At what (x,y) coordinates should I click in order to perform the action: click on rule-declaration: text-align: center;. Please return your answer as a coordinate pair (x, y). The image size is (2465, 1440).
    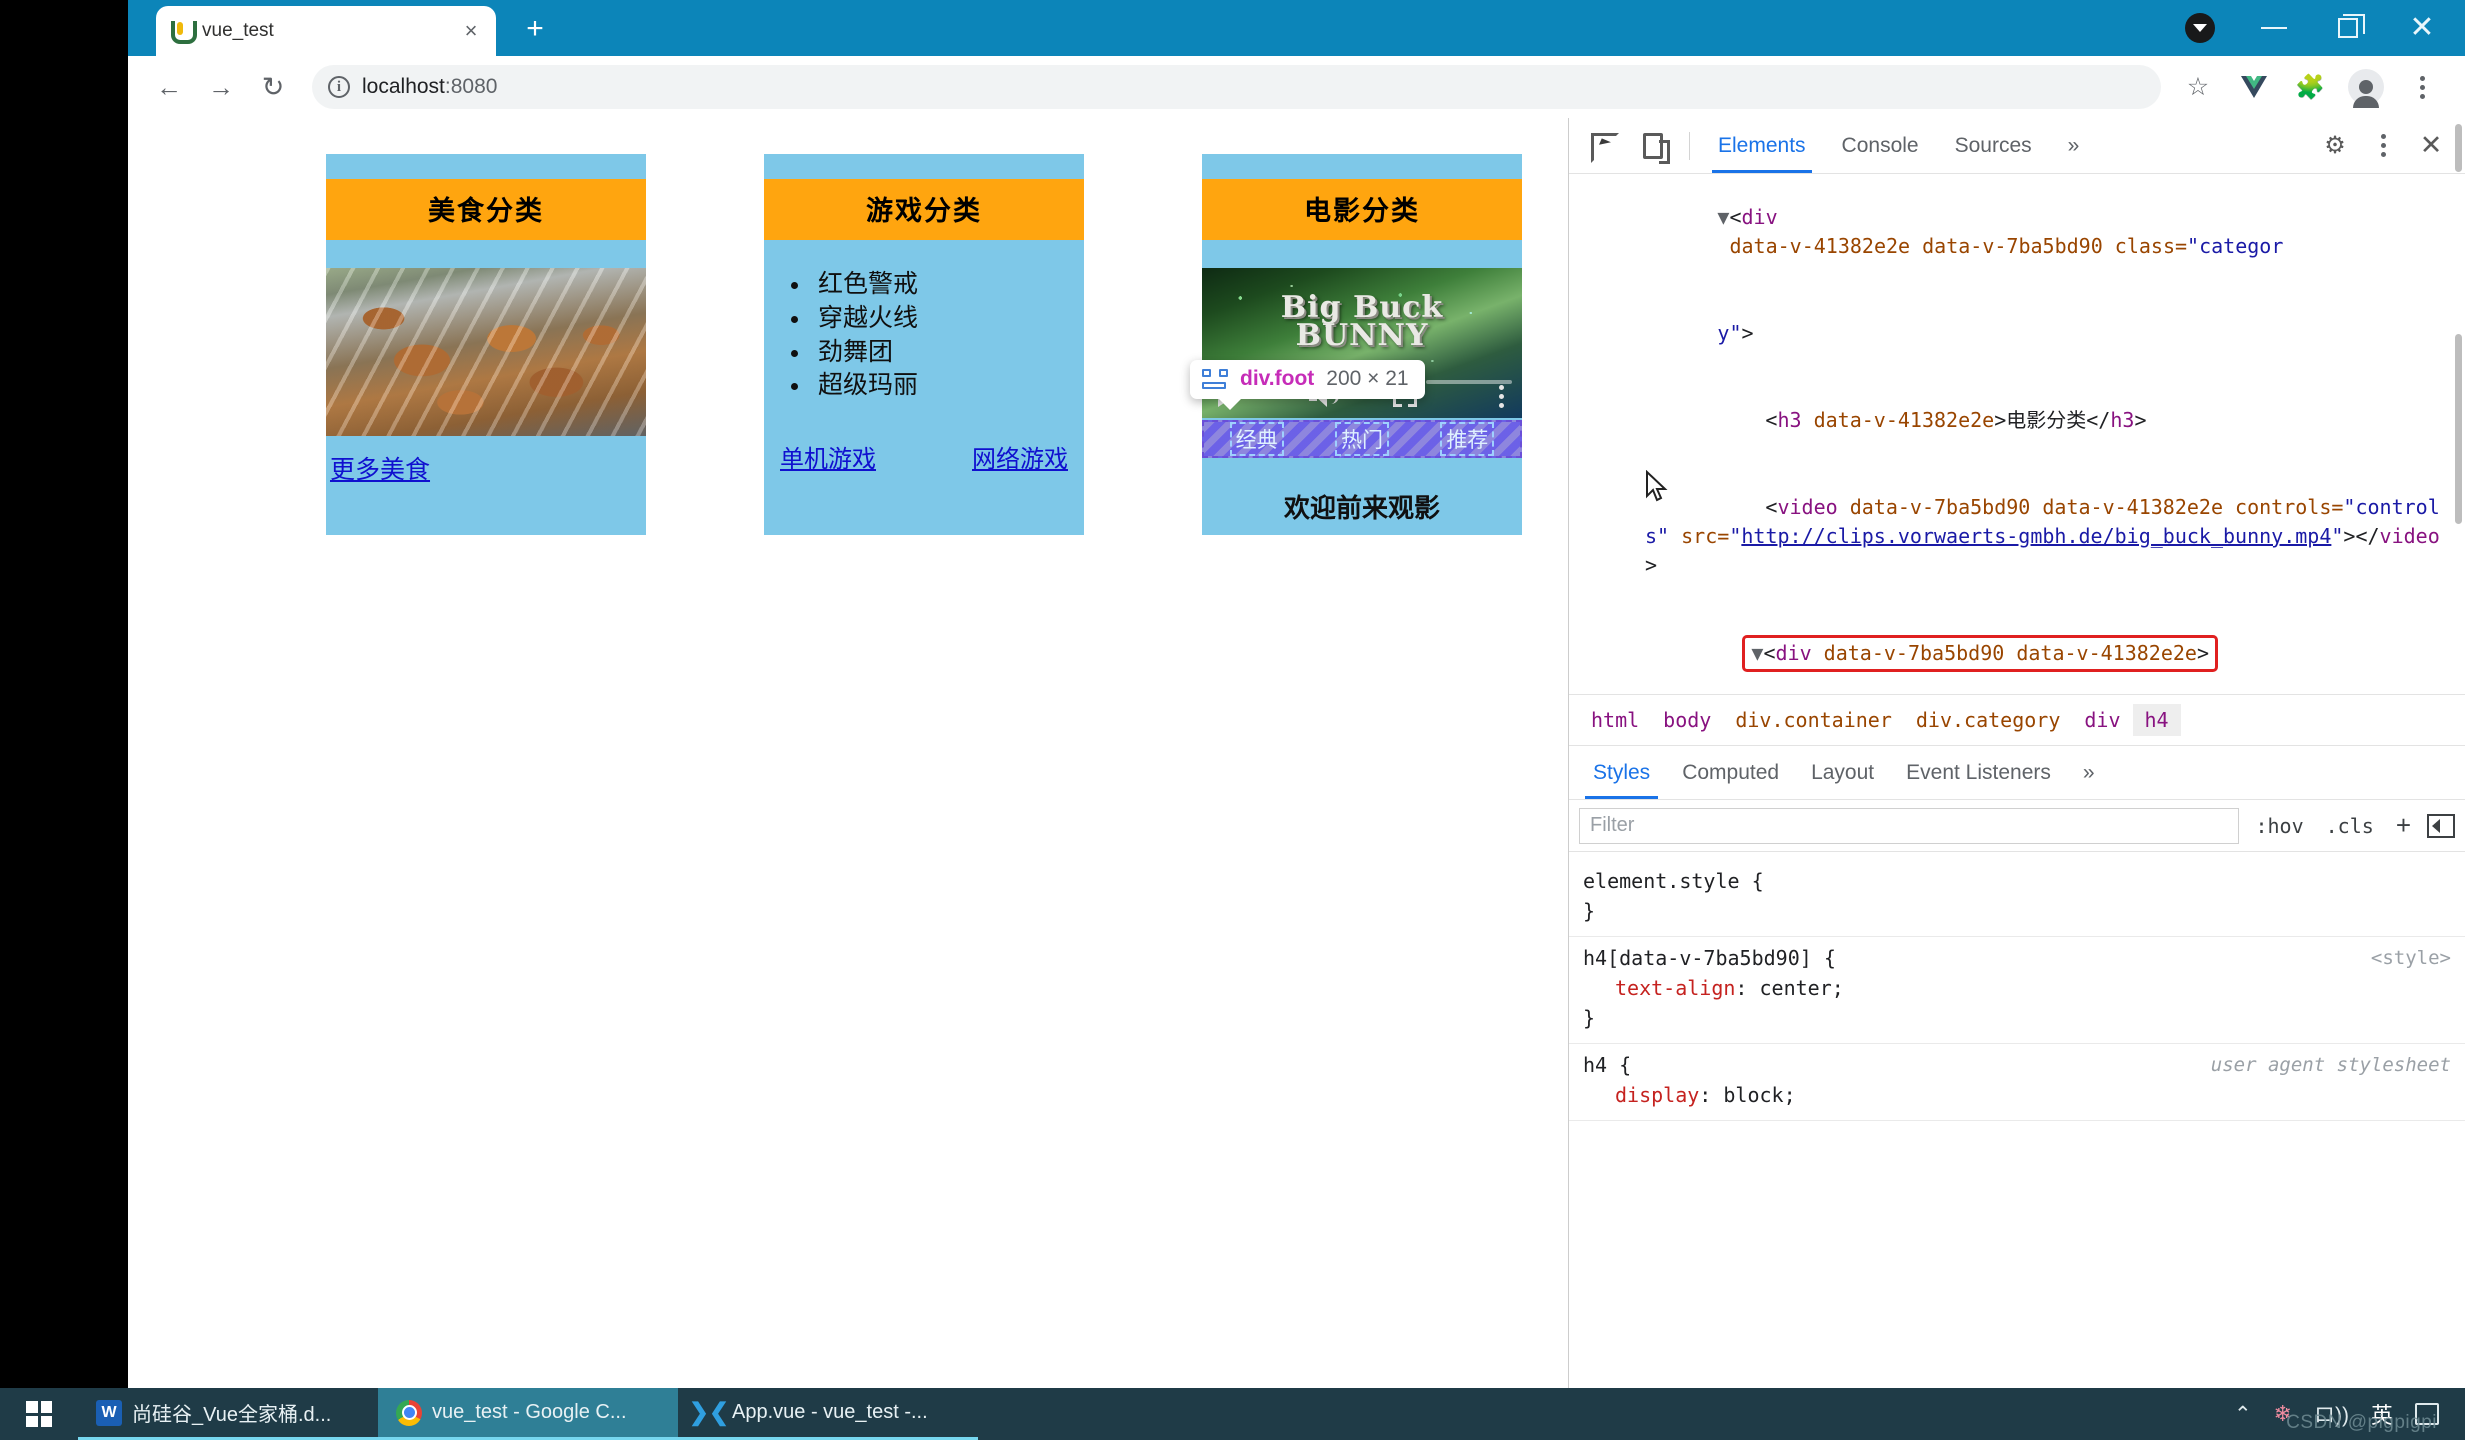
    Looking at the image, I should click on (2017, 988).